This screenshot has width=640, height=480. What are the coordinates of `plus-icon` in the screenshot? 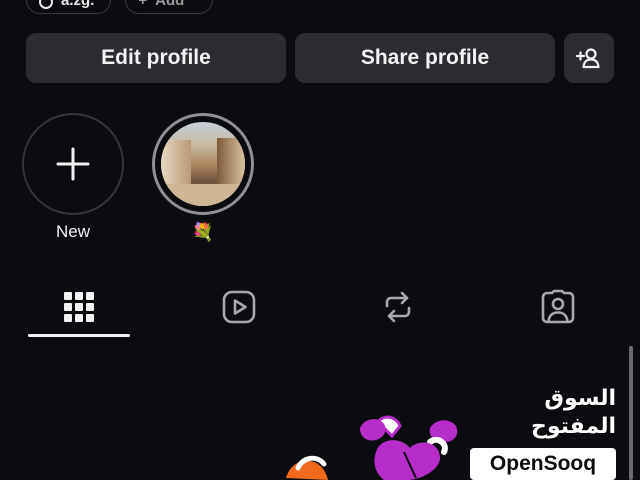 It's located at (73, 164).